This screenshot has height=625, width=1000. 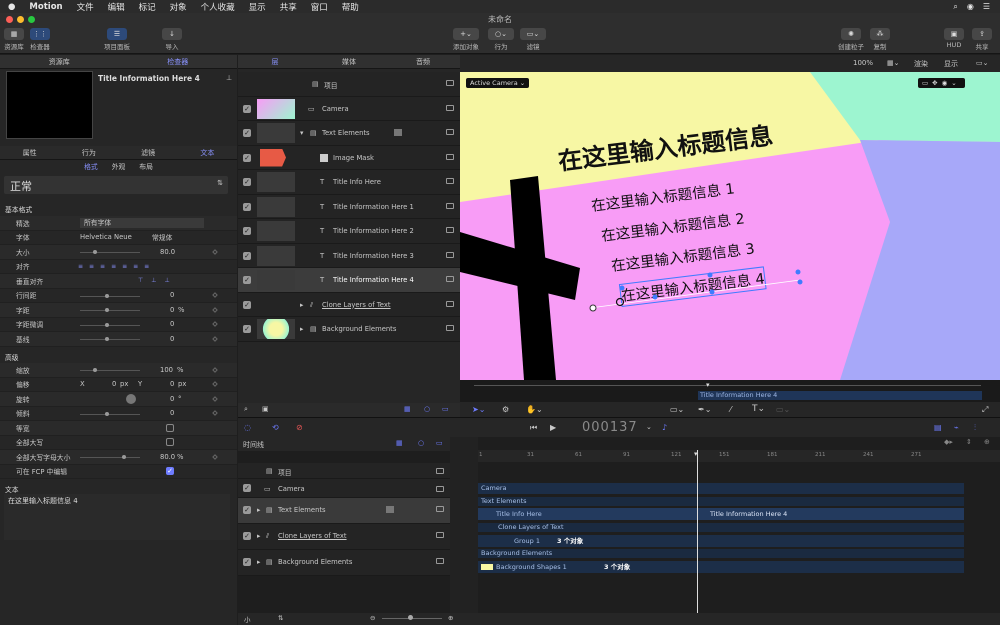 I want to click on rotation-value: 0, so click(x=172, y=399).